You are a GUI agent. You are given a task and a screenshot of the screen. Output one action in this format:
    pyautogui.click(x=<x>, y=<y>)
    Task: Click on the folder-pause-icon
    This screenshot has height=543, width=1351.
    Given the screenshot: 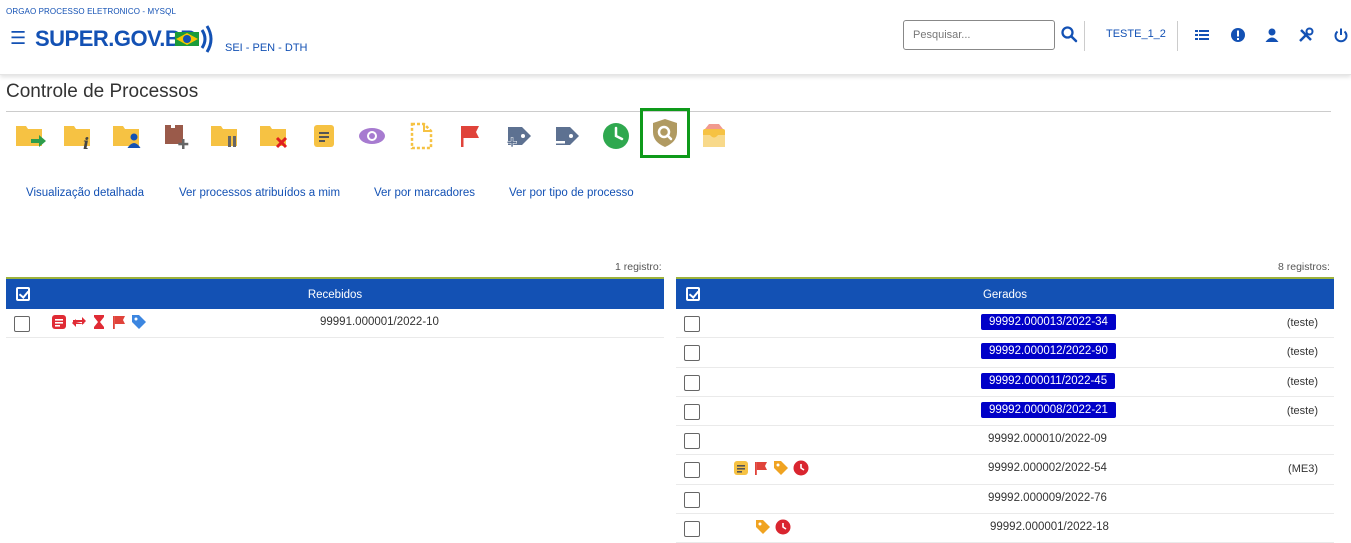 What is the action you would take?
    pyautogui.click(x=224, y=136)
    